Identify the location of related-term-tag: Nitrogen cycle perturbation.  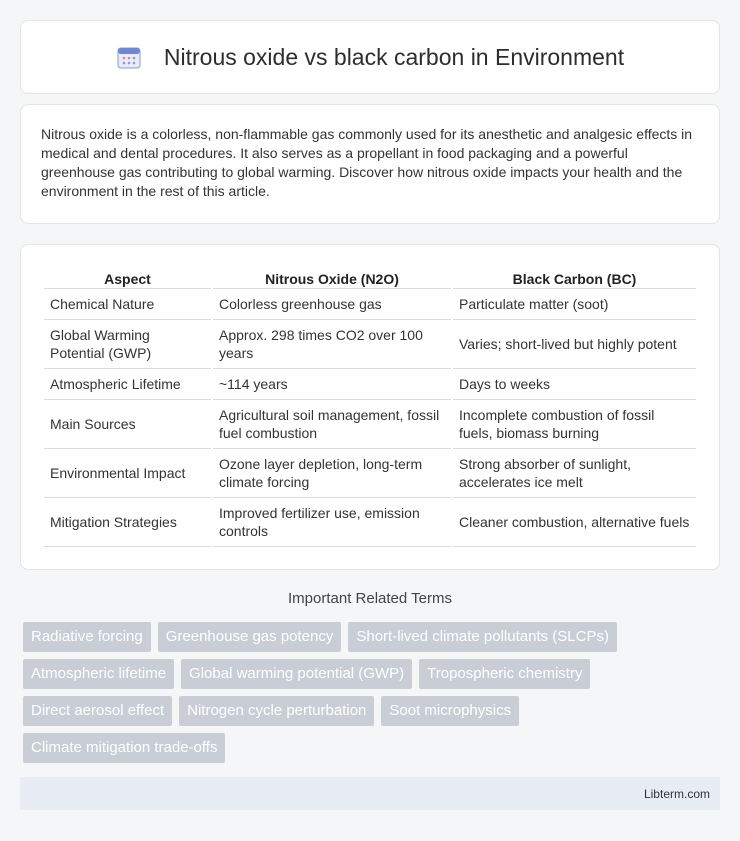
(277, 711).